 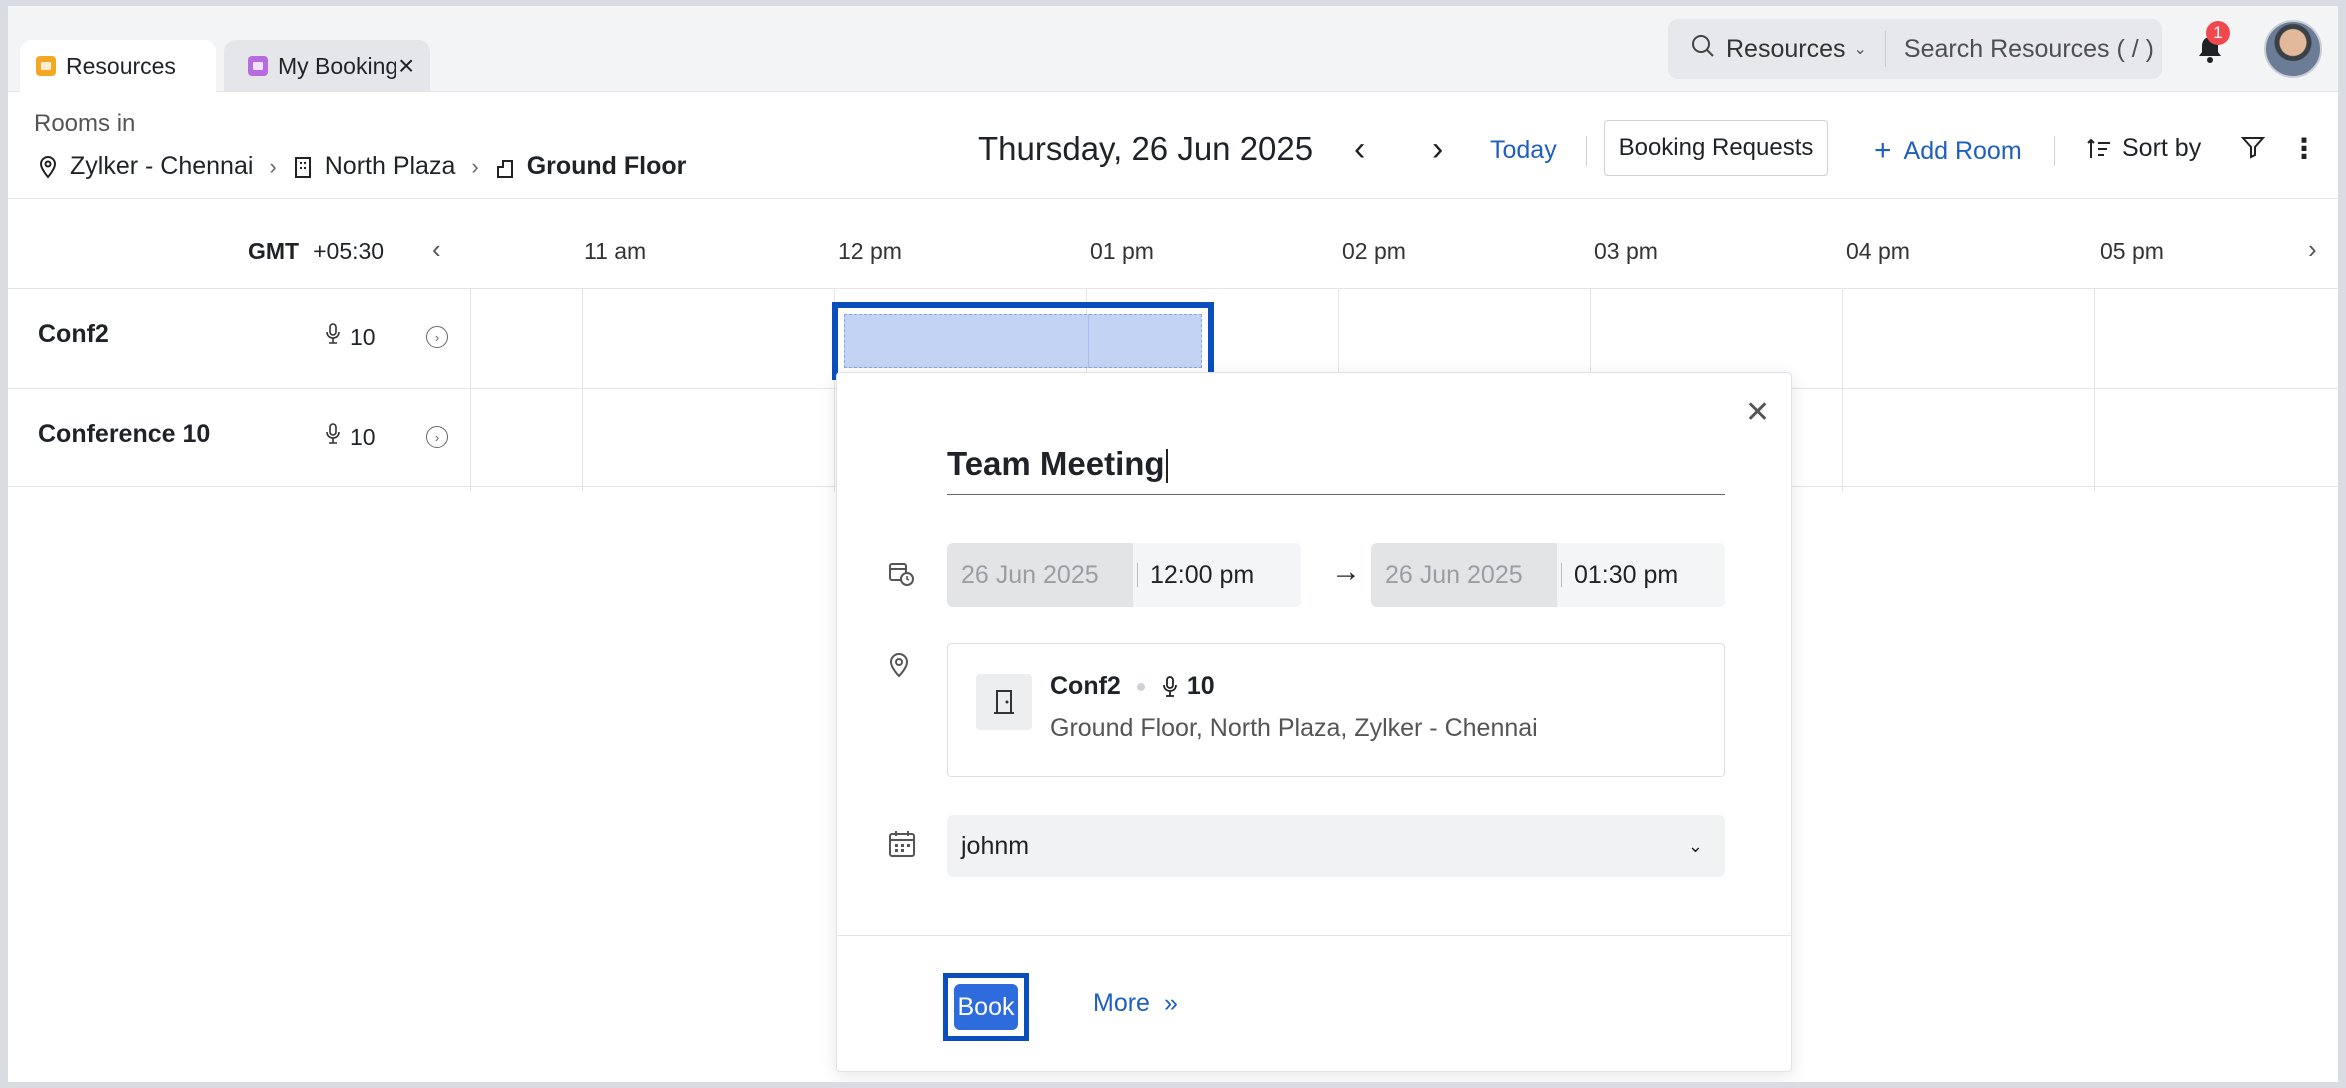 I want to click on date-time-icon, so click(x=902, y=576).